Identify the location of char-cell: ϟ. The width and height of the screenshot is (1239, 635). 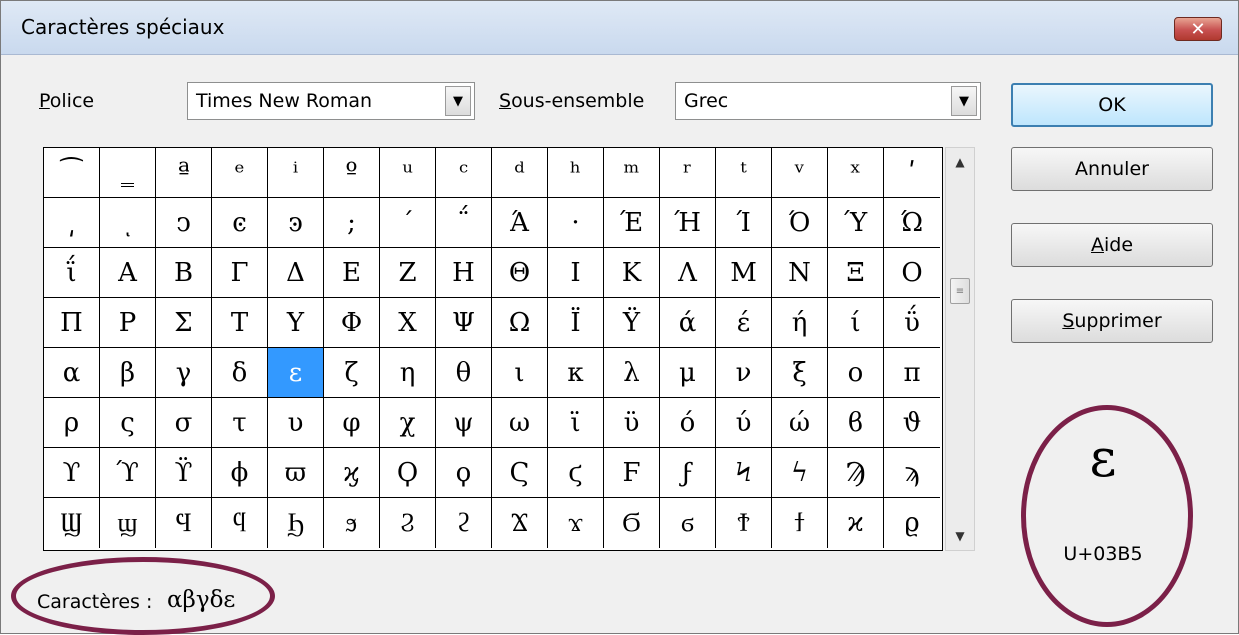
(800, 473).